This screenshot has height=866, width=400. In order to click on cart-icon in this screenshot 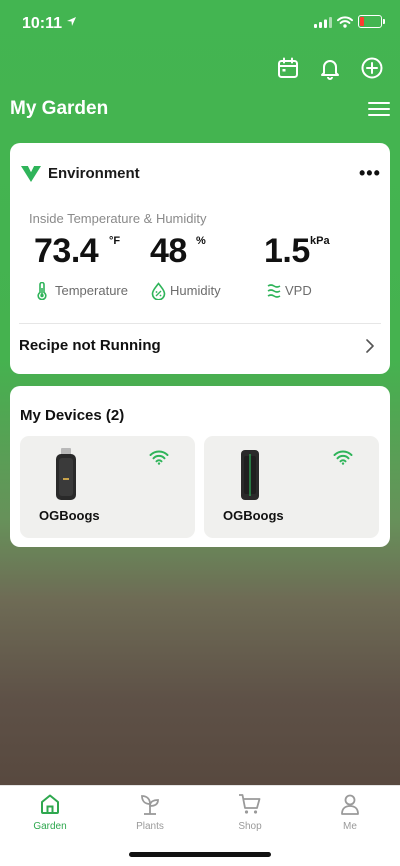, I will do `click(250, 804)`.